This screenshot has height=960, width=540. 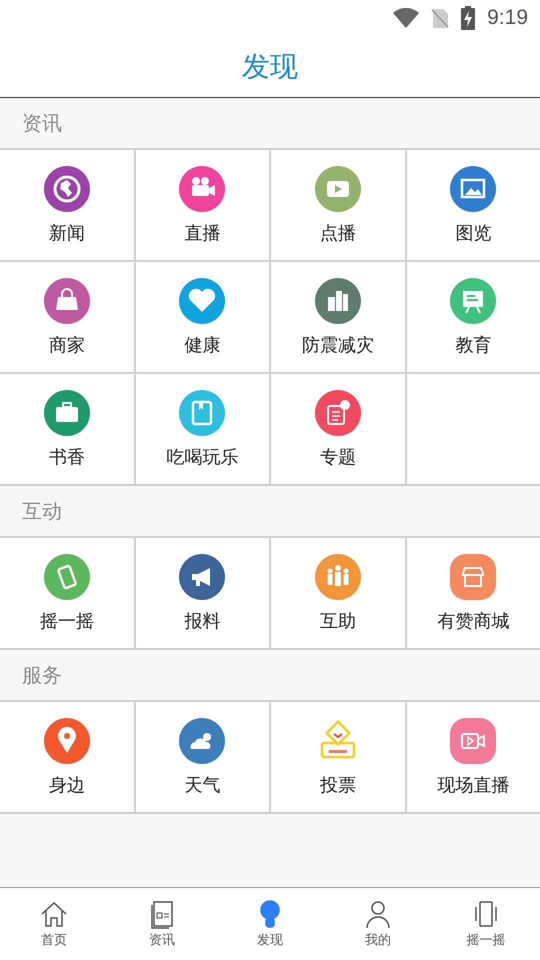 I want to click on cloud-sun-icon, so click(x=202, y=741).